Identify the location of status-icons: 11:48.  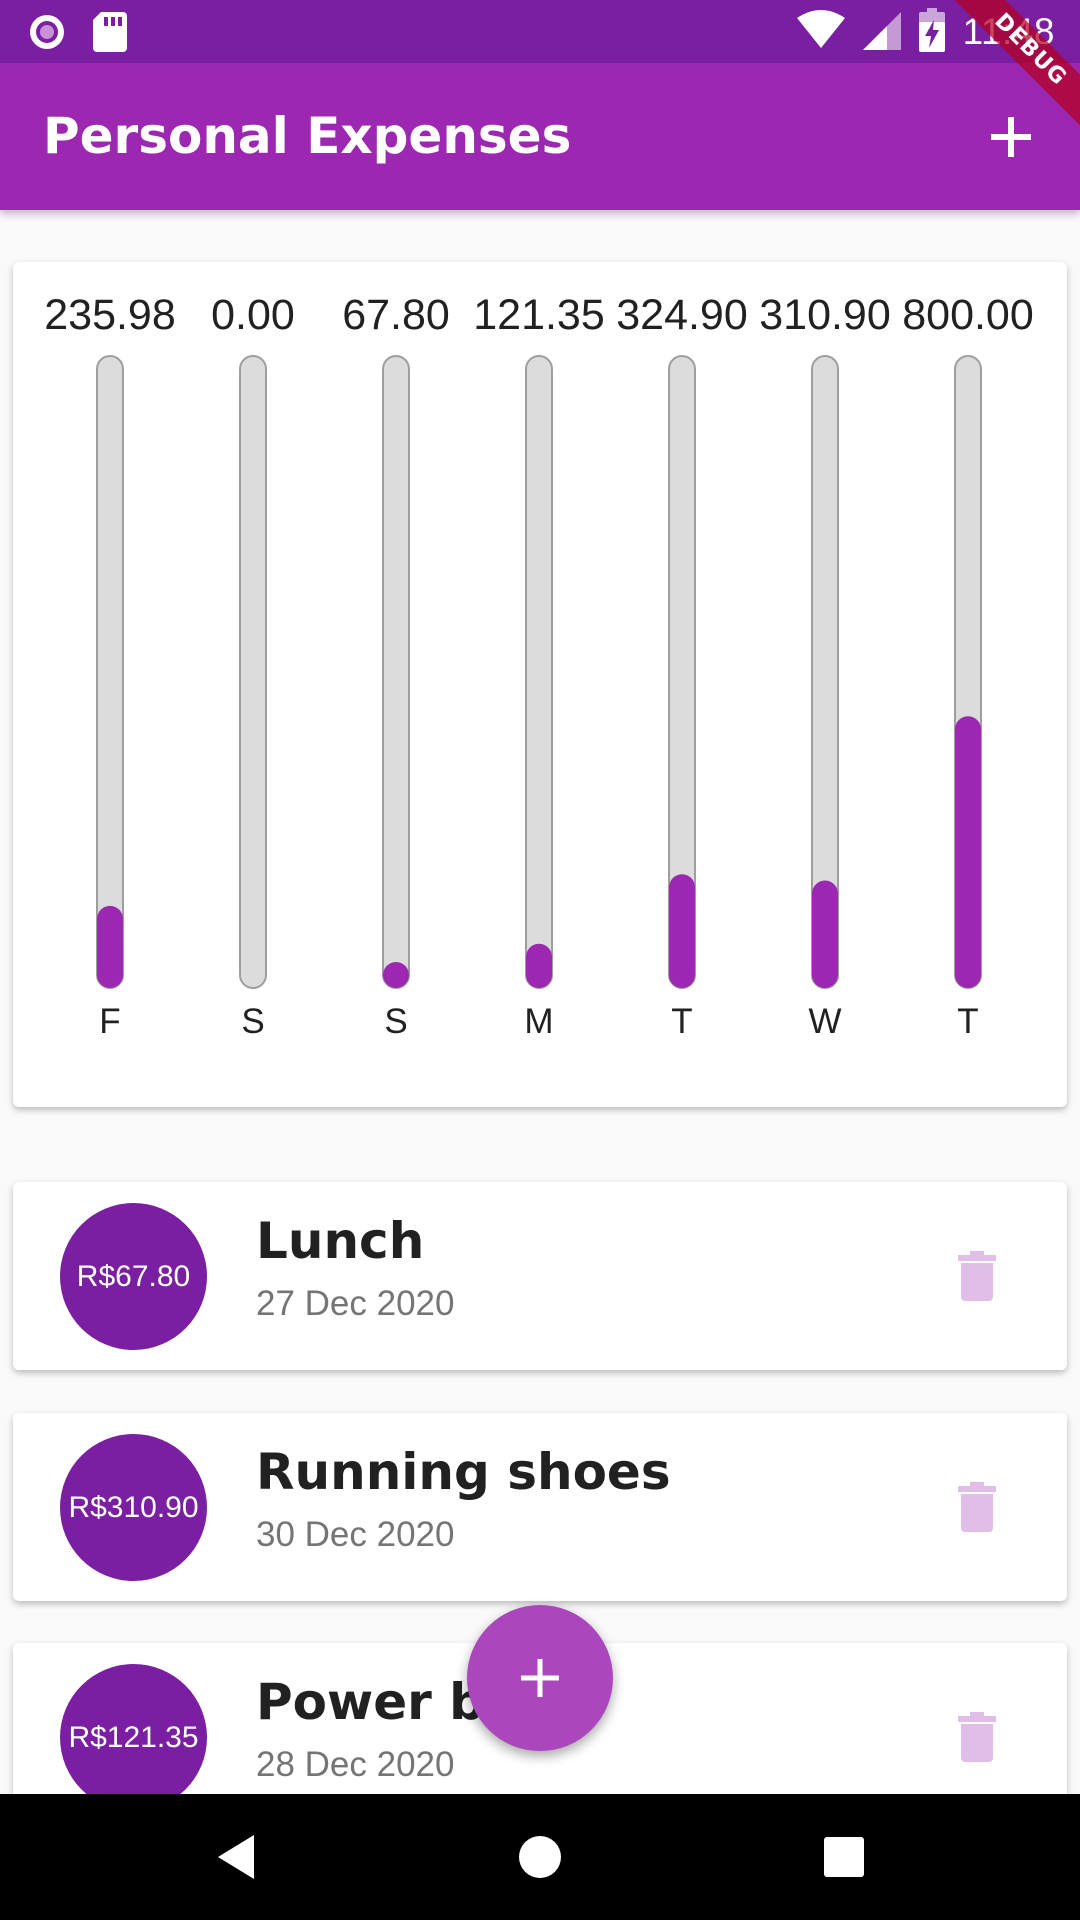
(925, 32).